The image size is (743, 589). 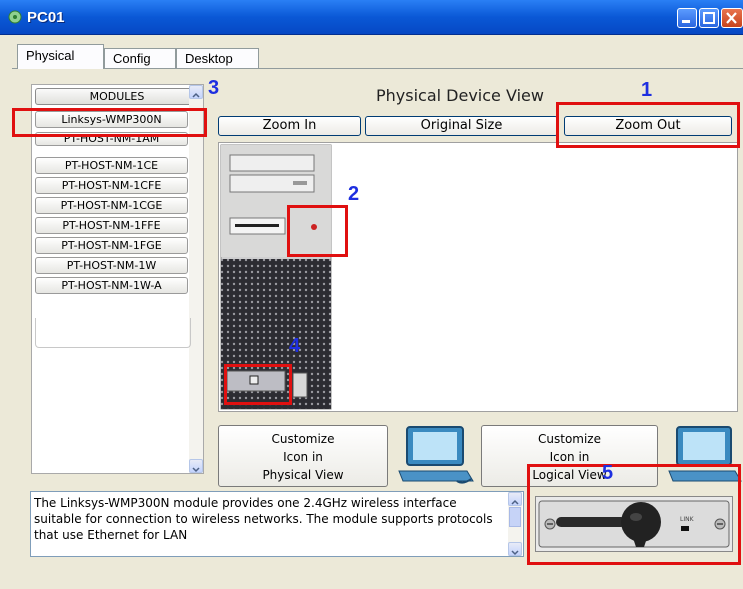 I want to click on minimize-icon, so click(x=686, y=21).